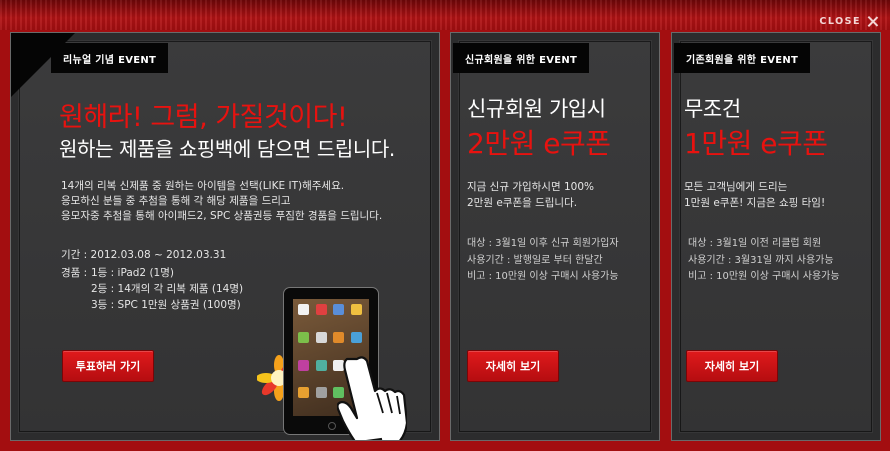  What do you see at coordinates (872, 21) in the screenshot?
I see `close-icon` at bounding box center [872, 21].